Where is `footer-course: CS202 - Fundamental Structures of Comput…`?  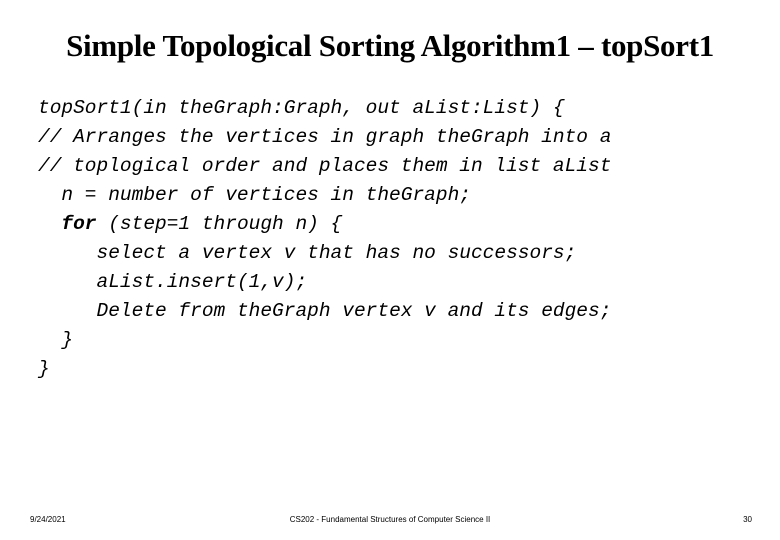
footer-course: CS202 - Fundamental Structures of Comput… is located at coordinates (390, 519).